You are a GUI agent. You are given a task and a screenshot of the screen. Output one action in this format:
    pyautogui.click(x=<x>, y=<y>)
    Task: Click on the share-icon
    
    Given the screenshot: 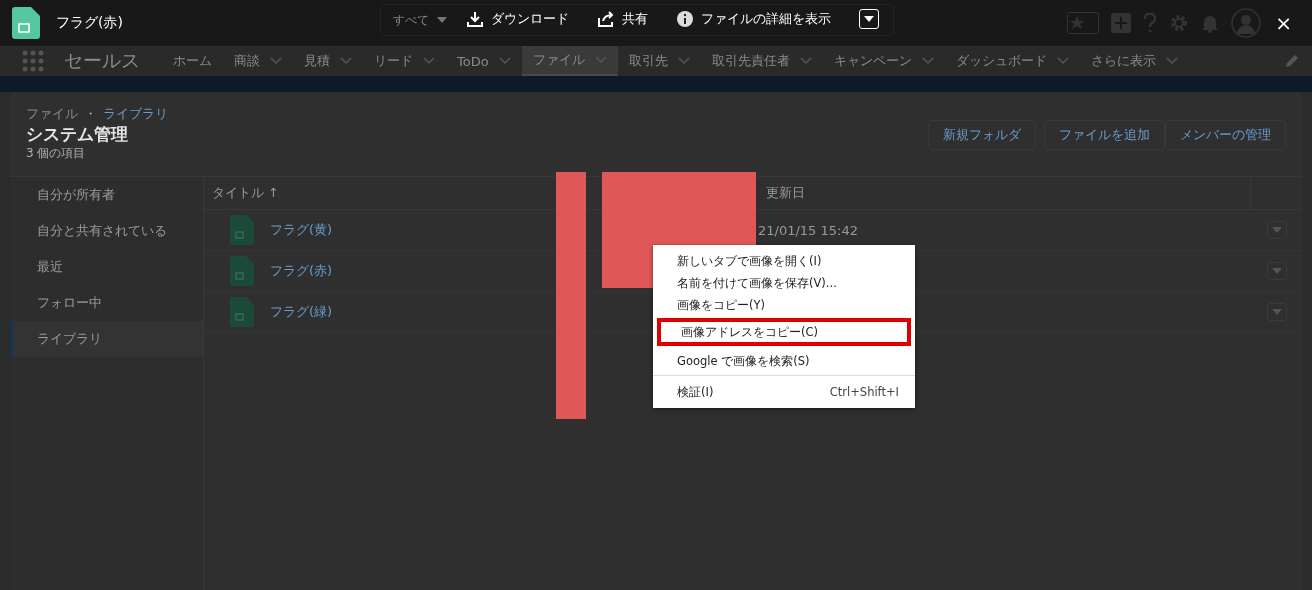 What is the action you would take?
    pyautogui.click(x=606, y=19)
    